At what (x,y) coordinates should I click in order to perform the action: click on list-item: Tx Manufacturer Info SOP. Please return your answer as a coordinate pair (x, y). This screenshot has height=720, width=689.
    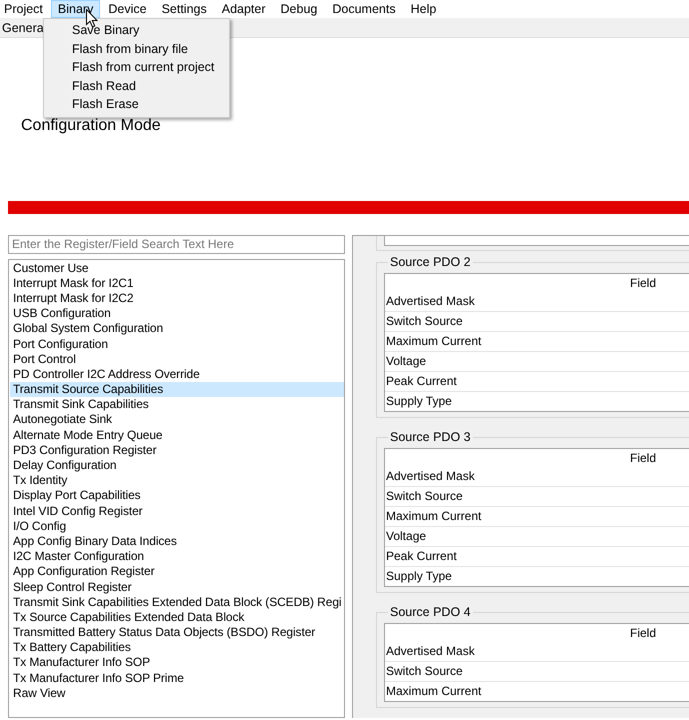
    Looking at the image, I should click on (177, 663).